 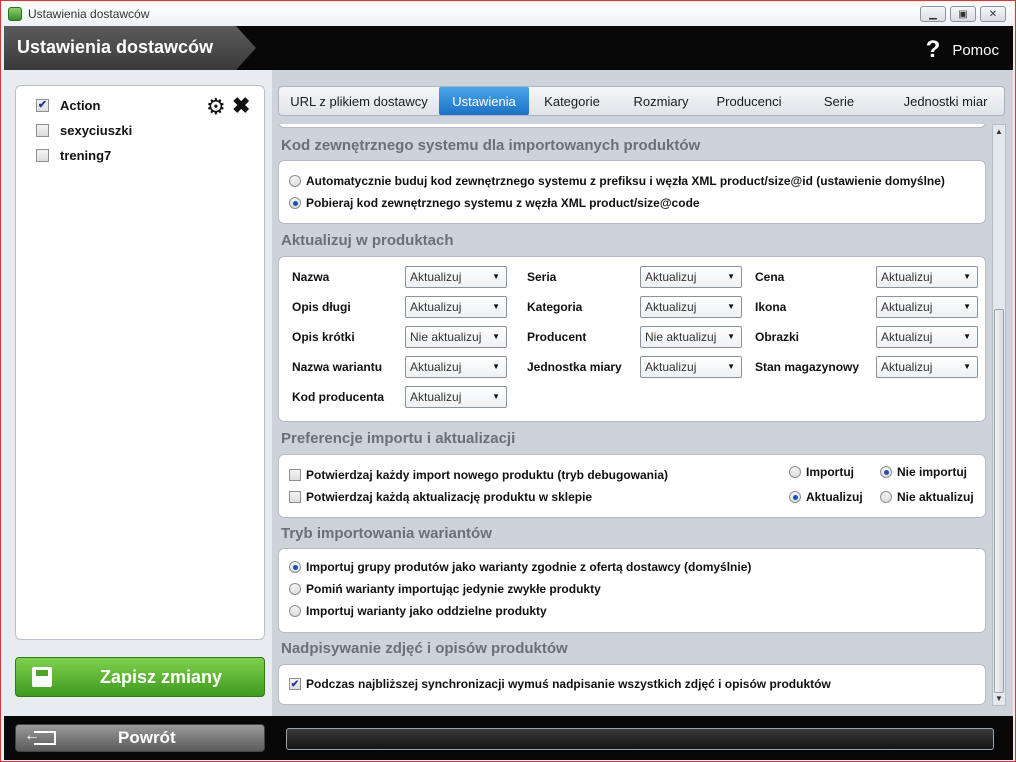 I want to click on bottom-bar: Powrót, so click(x=508, y=738).